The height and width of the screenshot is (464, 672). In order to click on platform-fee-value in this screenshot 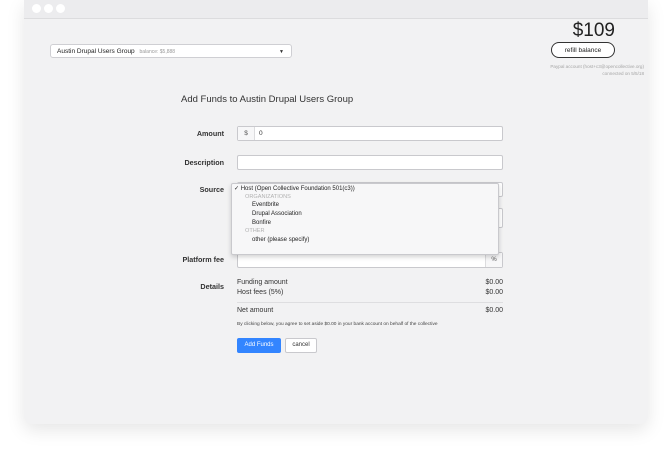, I will do `click(240, 264)`.